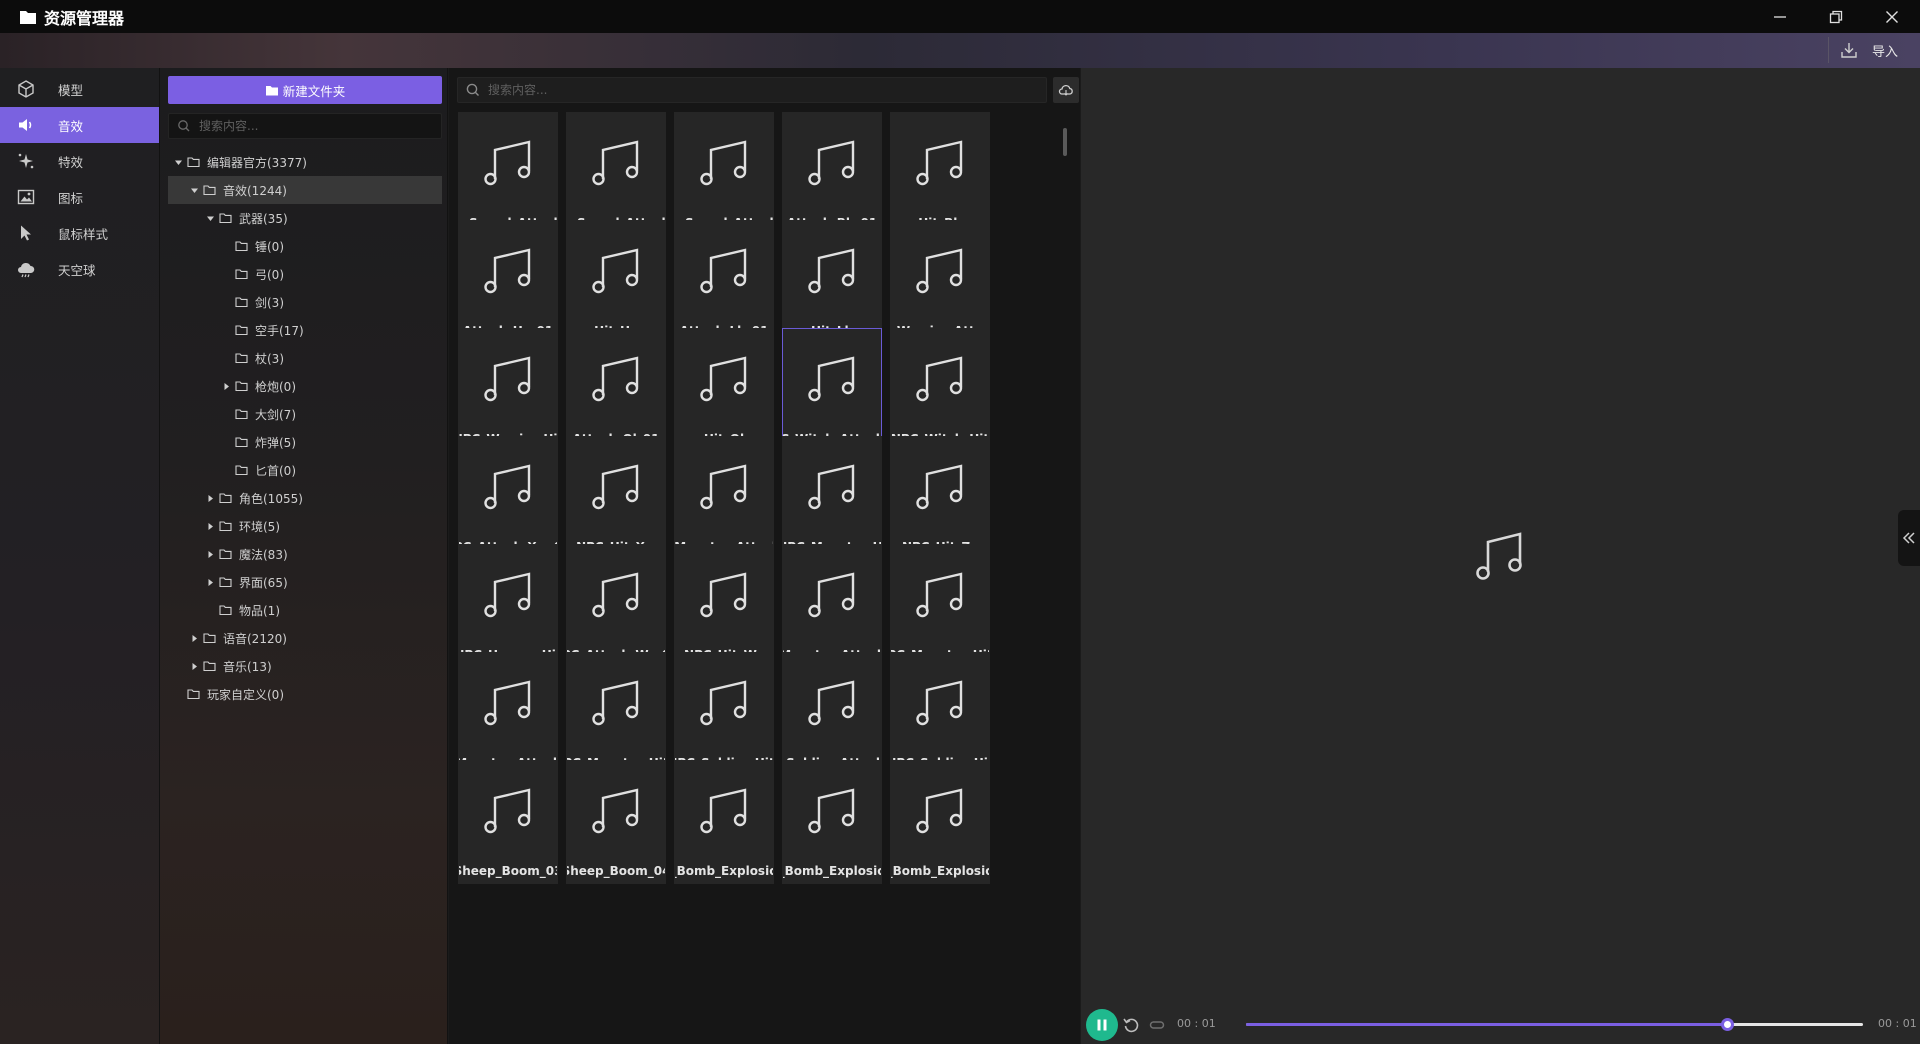 The height and width of the screenshot is (1044, 1920). I want to click on asset-tile: Sheep_Boom_03, so click(508, 822).